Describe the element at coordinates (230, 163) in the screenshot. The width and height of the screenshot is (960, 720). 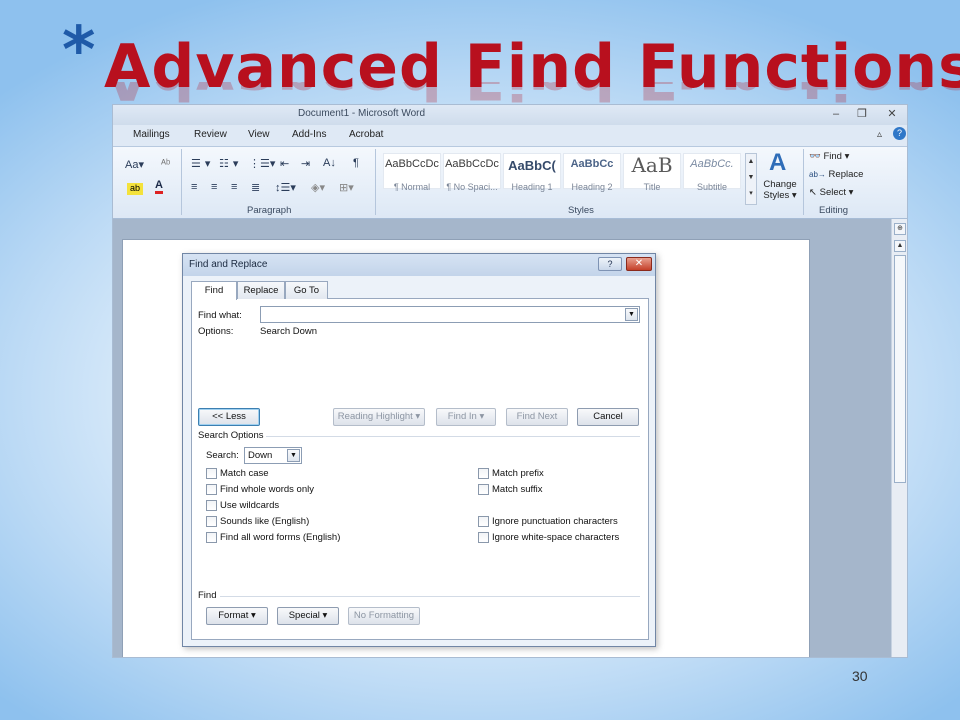
I see `numbering-icon: ☷▾` at that location.